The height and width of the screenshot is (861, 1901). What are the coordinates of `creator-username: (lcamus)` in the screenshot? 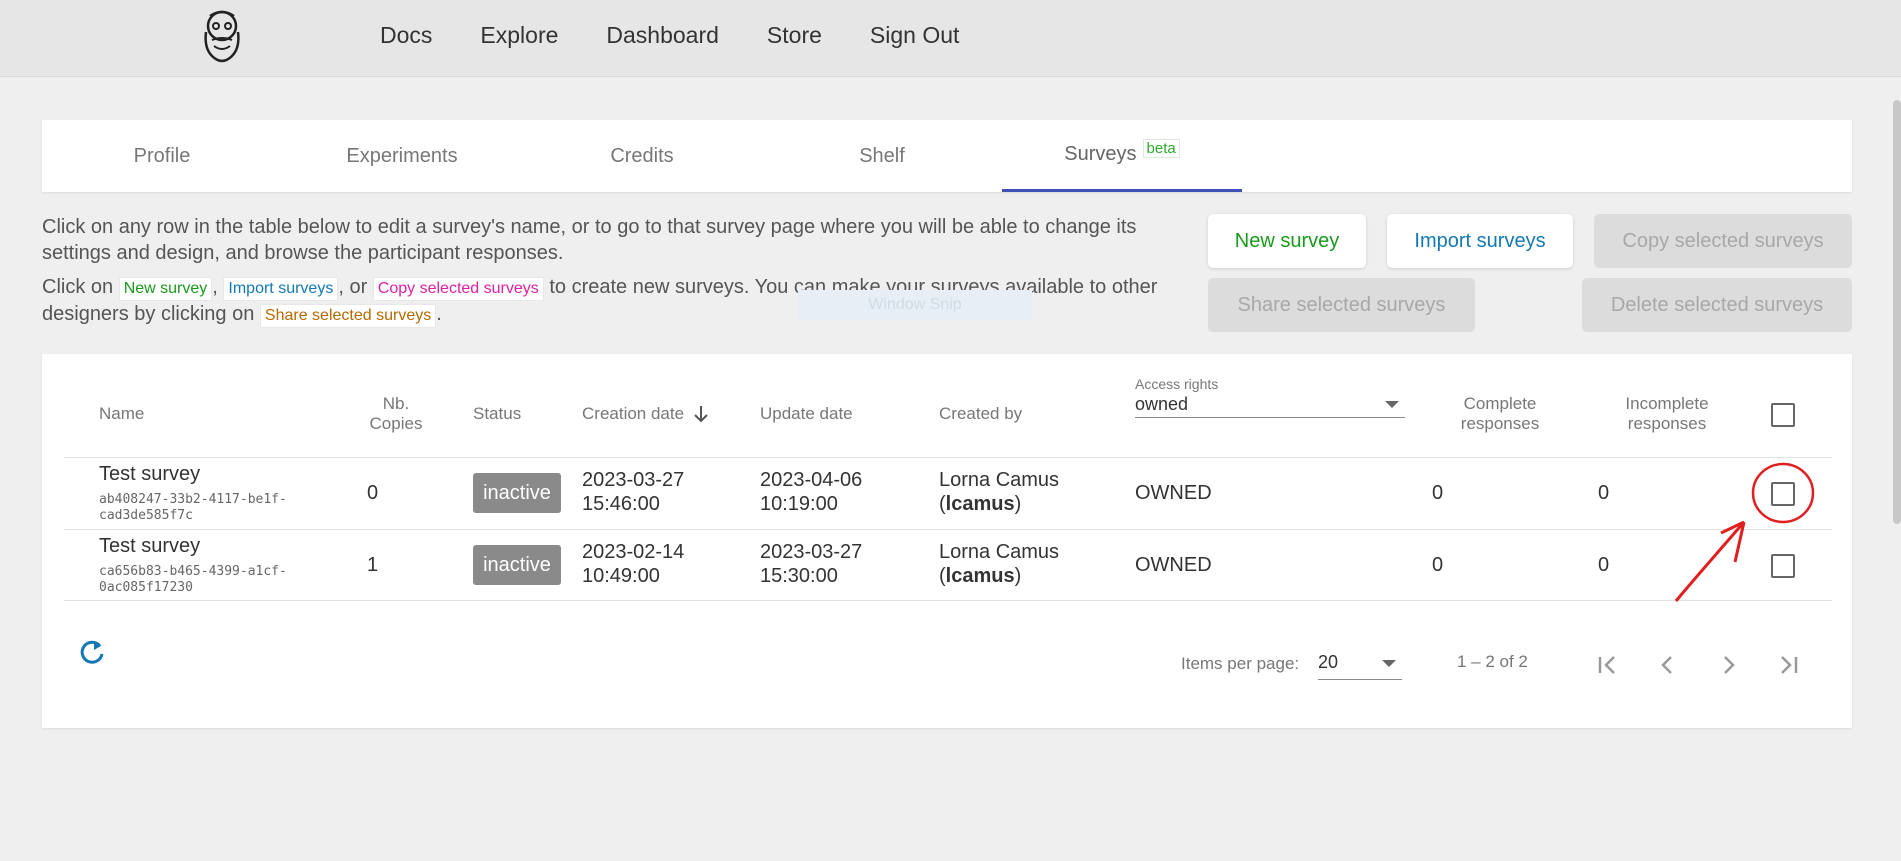 It's located at (980, 576).